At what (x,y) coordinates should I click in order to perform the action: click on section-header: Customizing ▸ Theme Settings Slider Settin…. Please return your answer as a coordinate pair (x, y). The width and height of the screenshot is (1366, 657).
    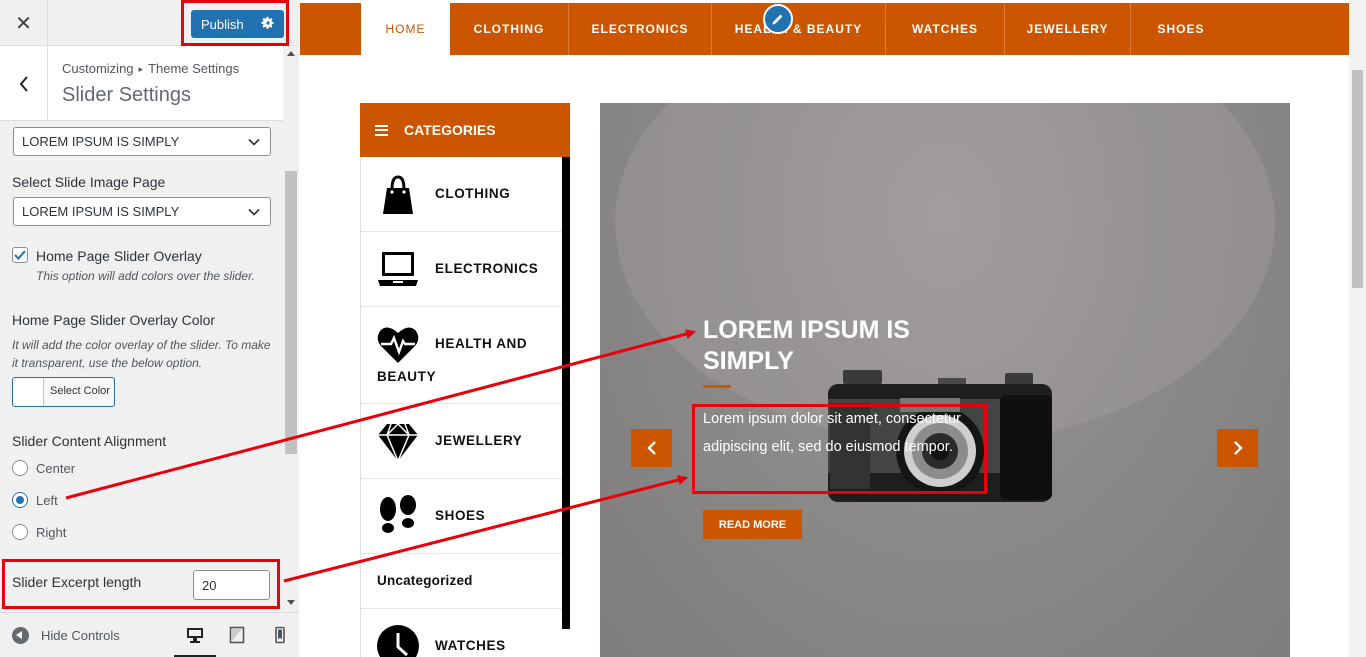
    Looking at the image, I should click on (141, 83).